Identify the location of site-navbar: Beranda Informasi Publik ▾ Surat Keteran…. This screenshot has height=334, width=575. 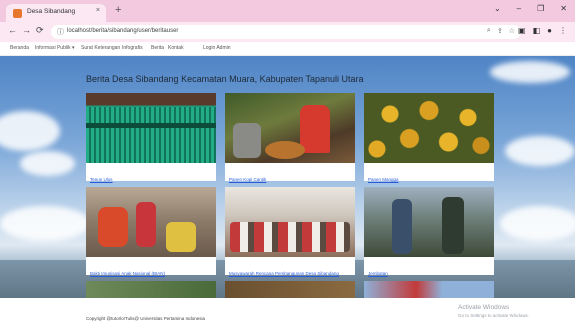
(287, 49).